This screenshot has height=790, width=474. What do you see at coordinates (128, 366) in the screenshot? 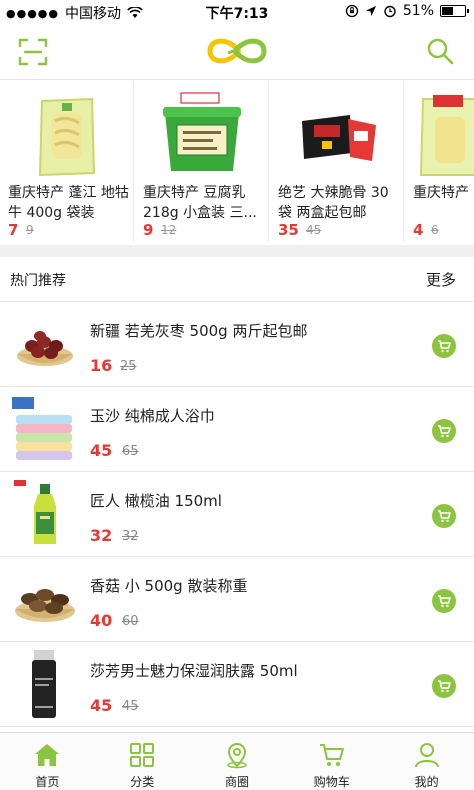
I see `product-old-price: 25` at bounding box center [128, 366].